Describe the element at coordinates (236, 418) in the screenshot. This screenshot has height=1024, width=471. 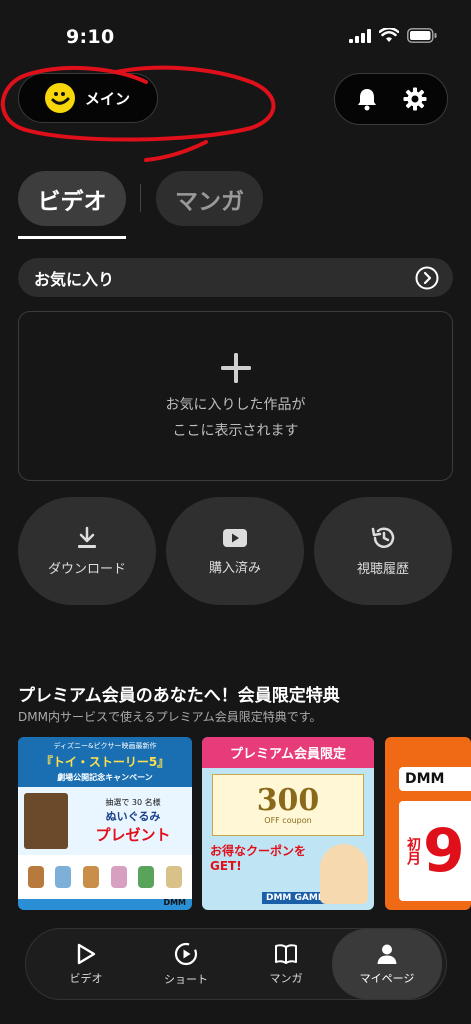
I see `favorites-empty-message: お気に入りした作品が ここに表示されます` at that location.